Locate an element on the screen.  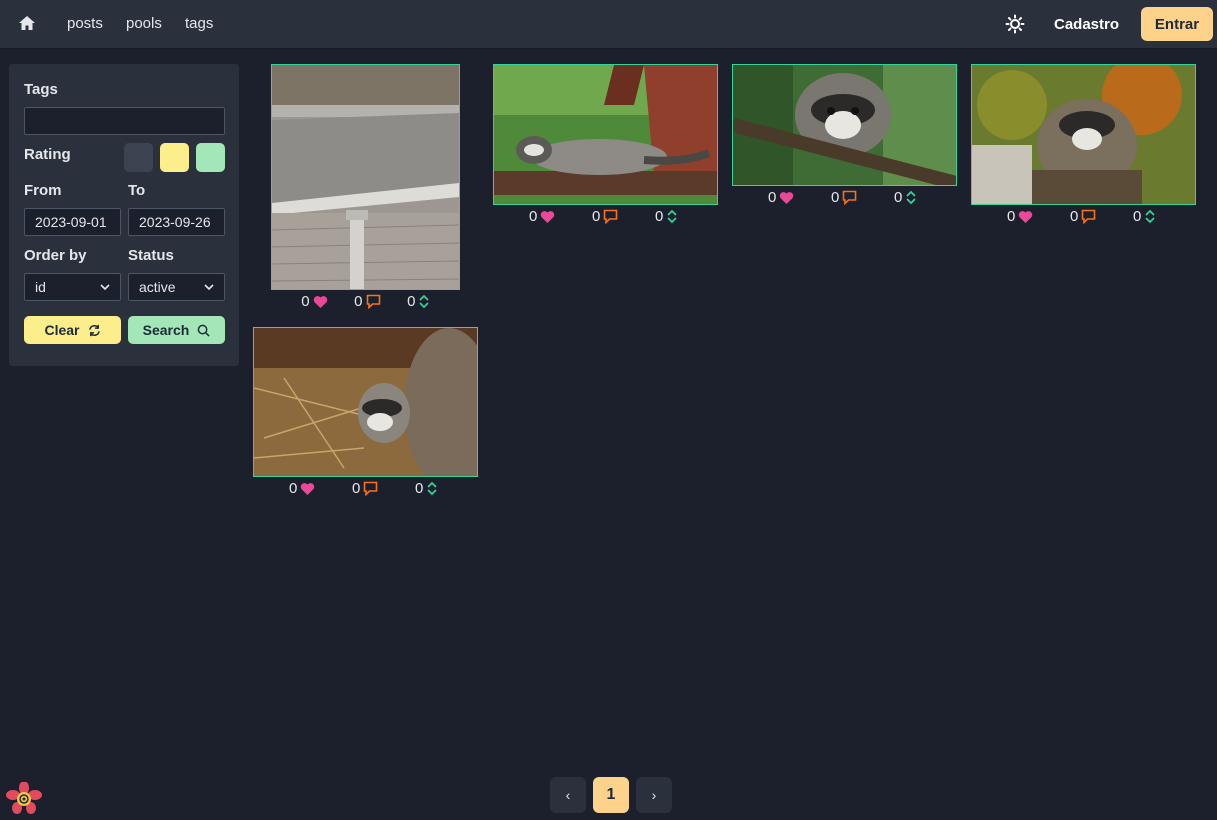
search-icon is located at coordinates (203, 330).